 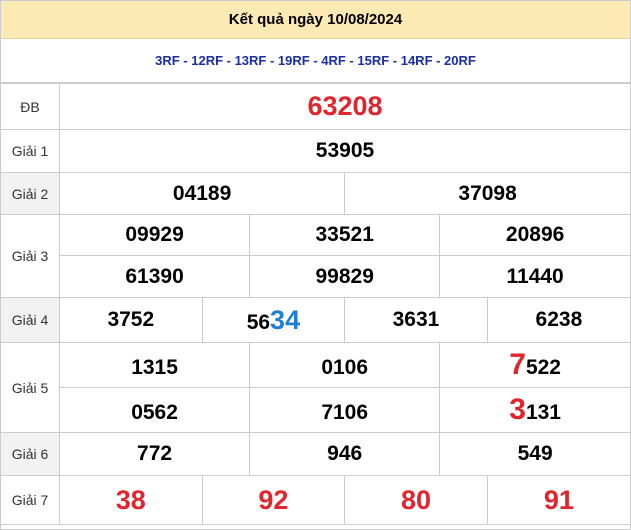 I want to click on label-g4: Giải 4, so click(x=30, y=320).